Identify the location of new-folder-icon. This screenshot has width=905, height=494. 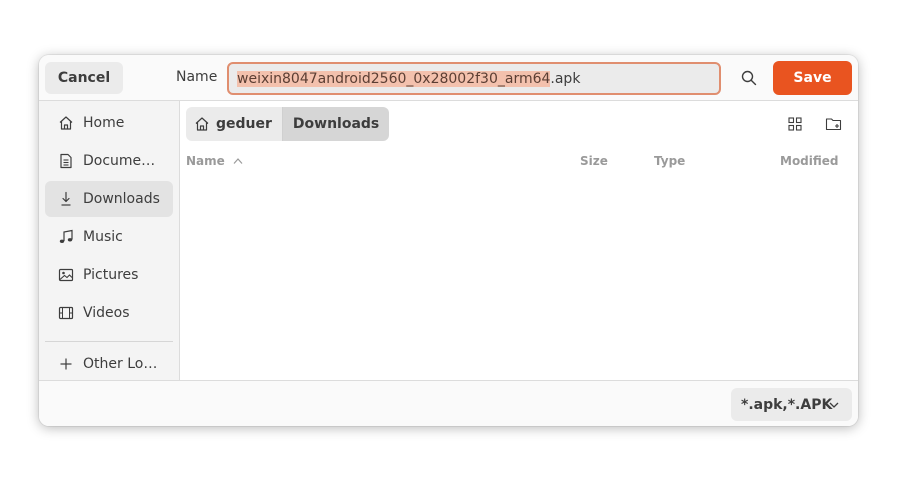
(833, 124).